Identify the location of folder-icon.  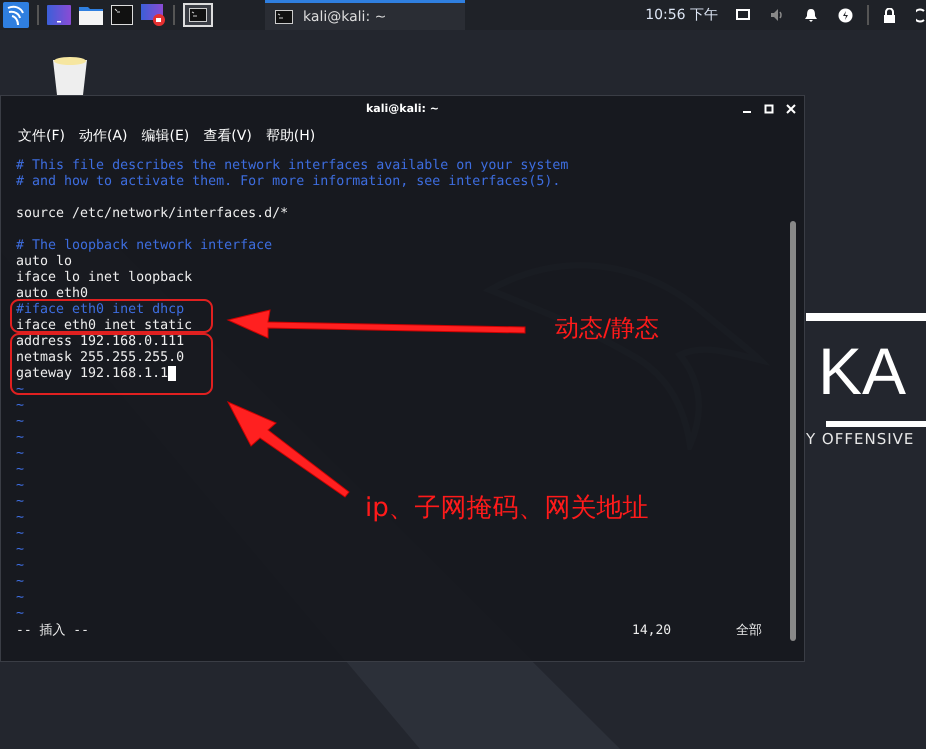
(91, 15).